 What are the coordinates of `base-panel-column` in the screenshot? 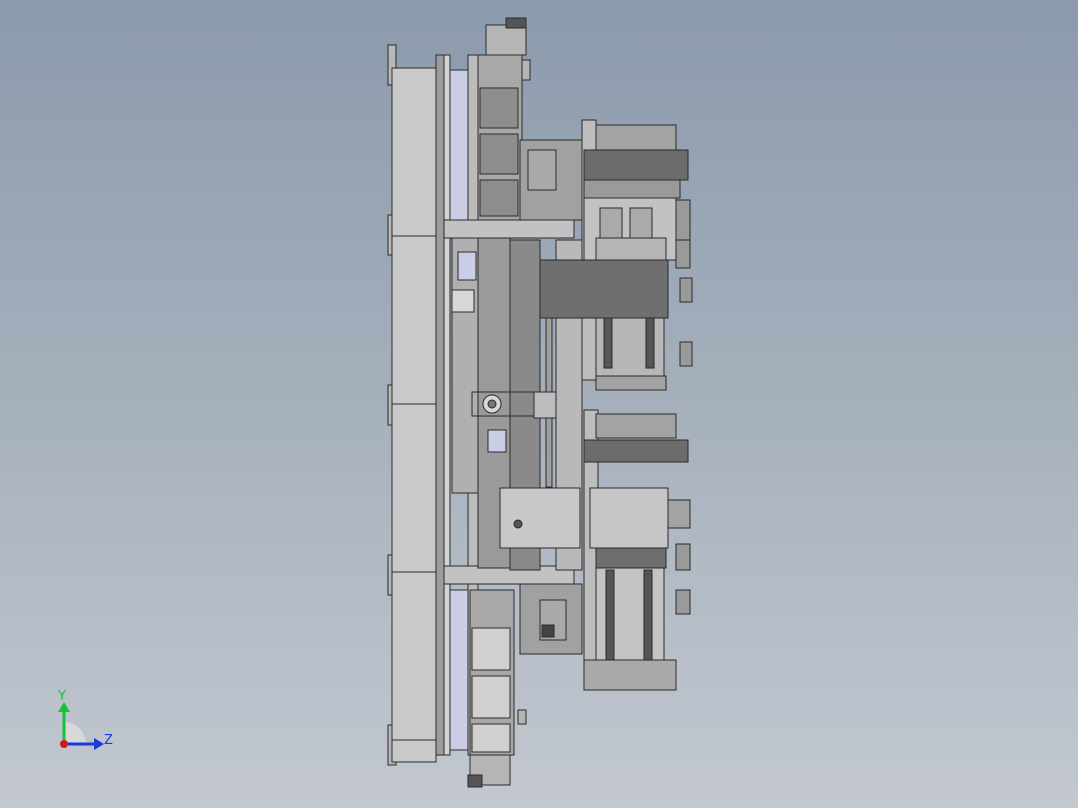 It's located at (412, 405).